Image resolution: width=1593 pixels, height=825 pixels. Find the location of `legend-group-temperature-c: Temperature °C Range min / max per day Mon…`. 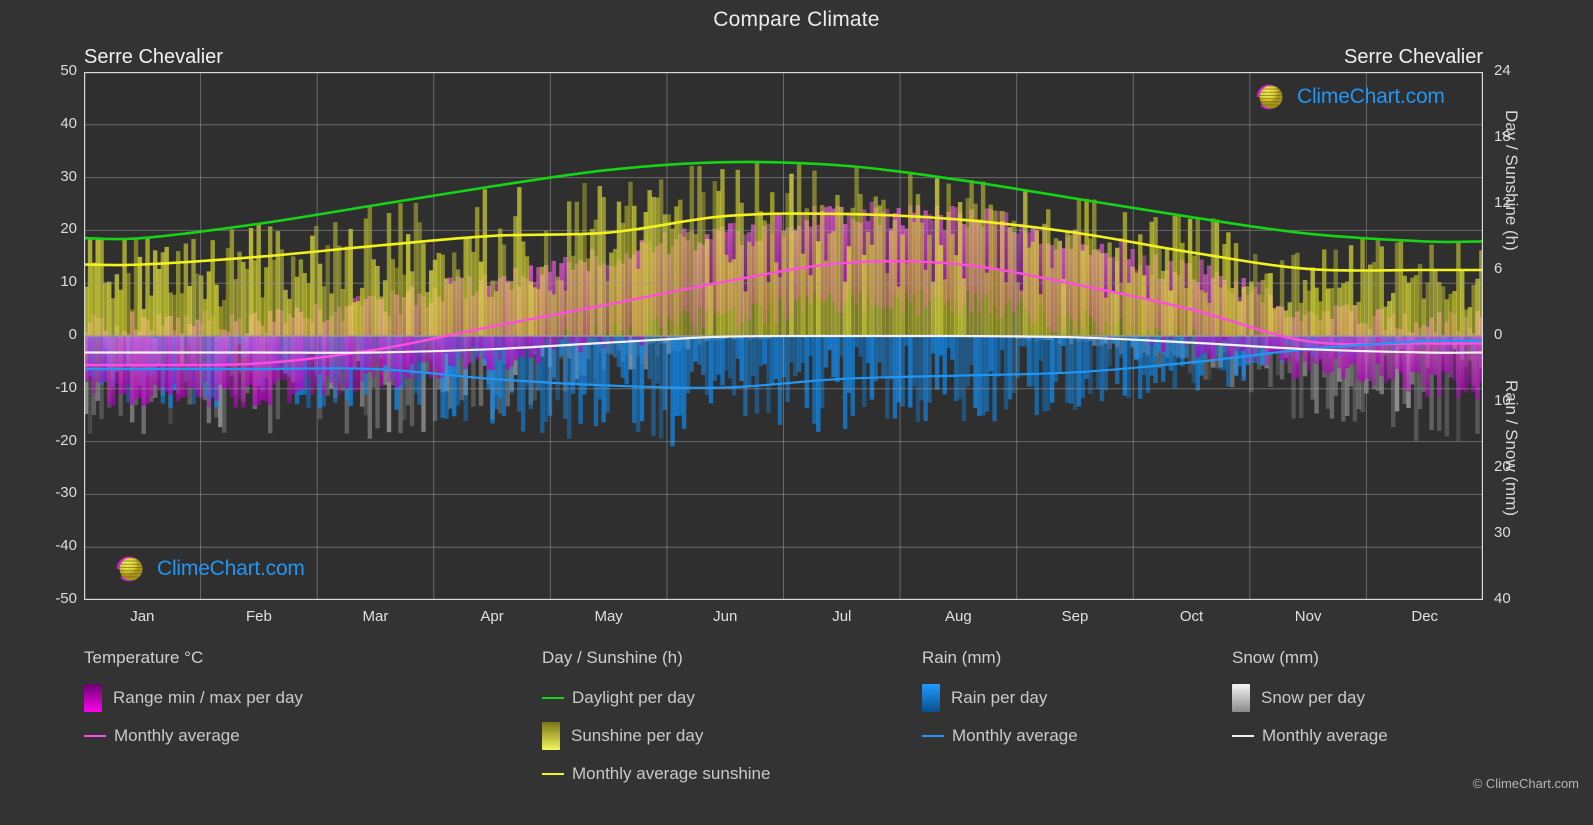

legend-group-temperature-c: Temperature °C Range min / max per day Mon… is located at coordinates (193, 701).